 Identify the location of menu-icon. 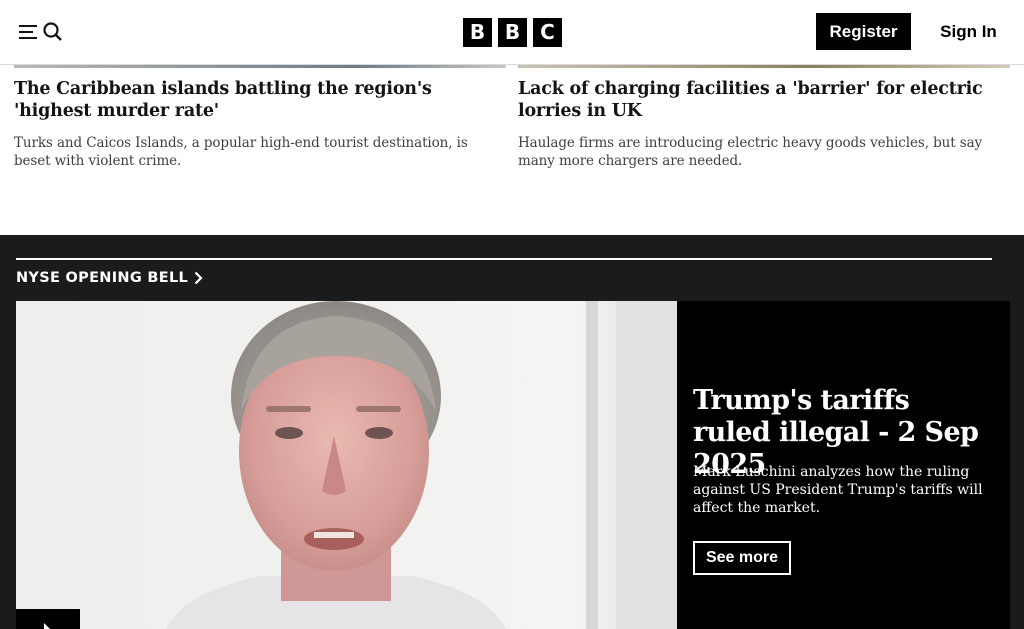
(28, 32).